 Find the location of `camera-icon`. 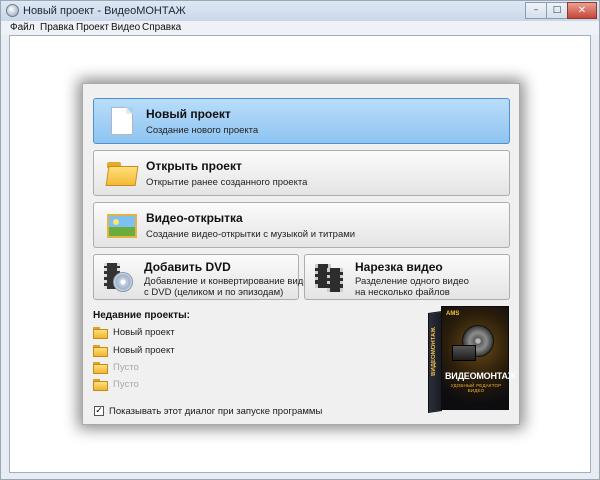

camera-icon is located at coordinates (464, 353).